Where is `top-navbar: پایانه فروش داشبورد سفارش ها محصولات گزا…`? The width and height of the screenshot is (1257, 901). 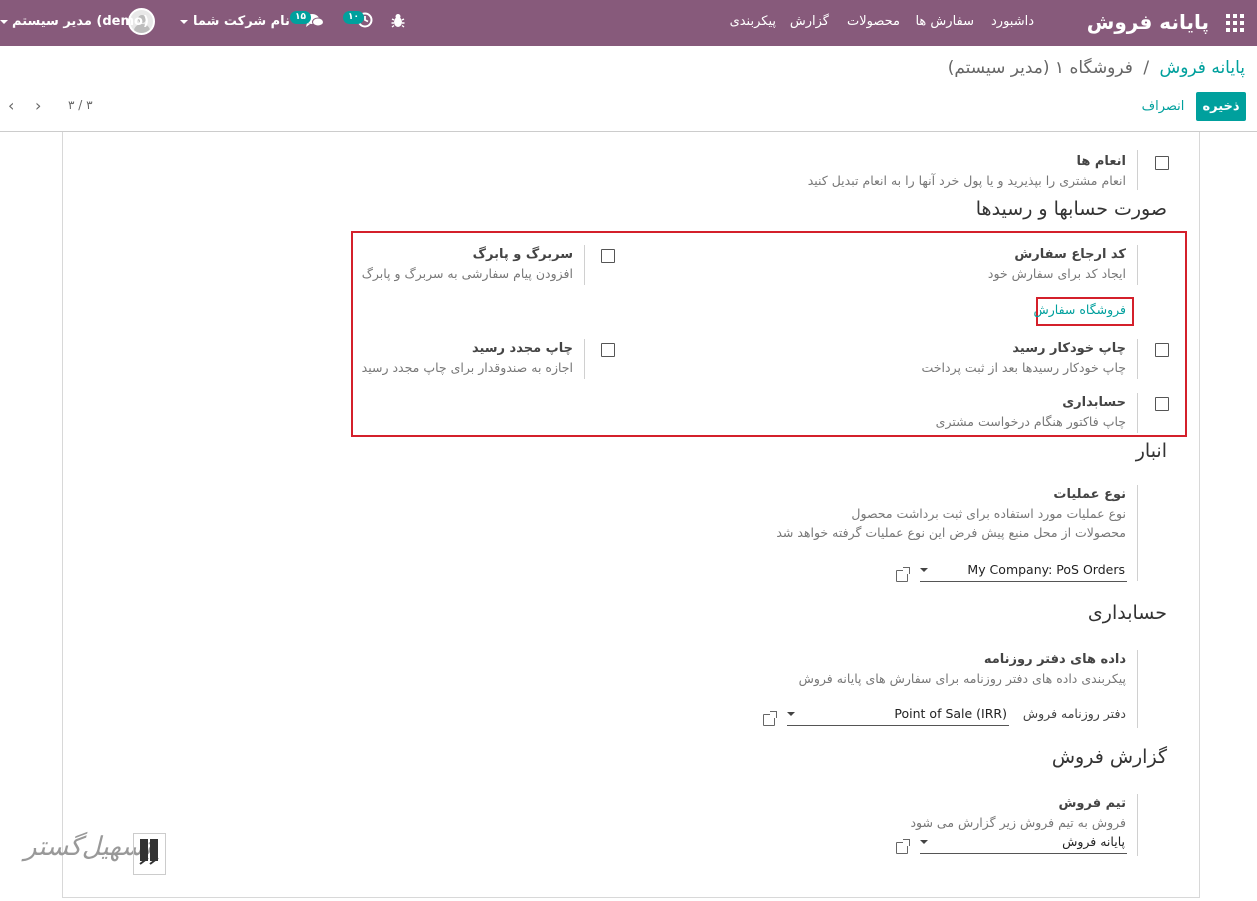
top-navbar: پایانه فروش داشبورد سفارش ها محصولات گزا… is located at coordinates (628, 23).